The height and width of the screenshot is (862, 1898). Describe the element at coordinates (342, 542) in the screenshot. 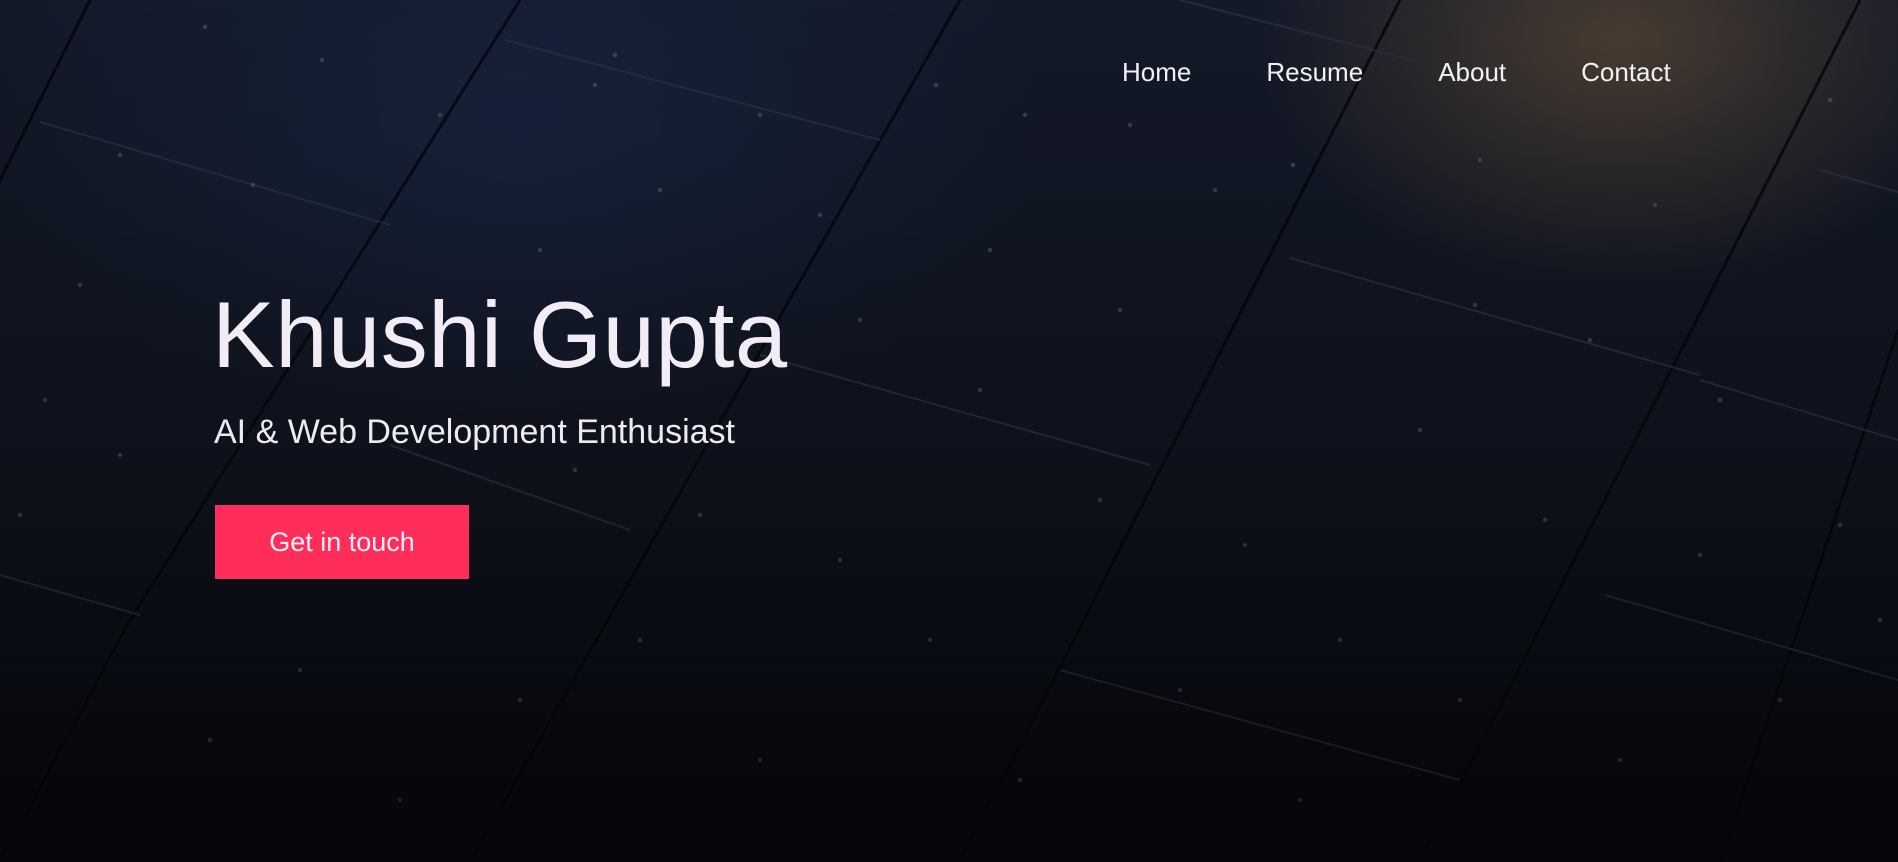

I see `get-in-touch-button: Get in touch` at that location.